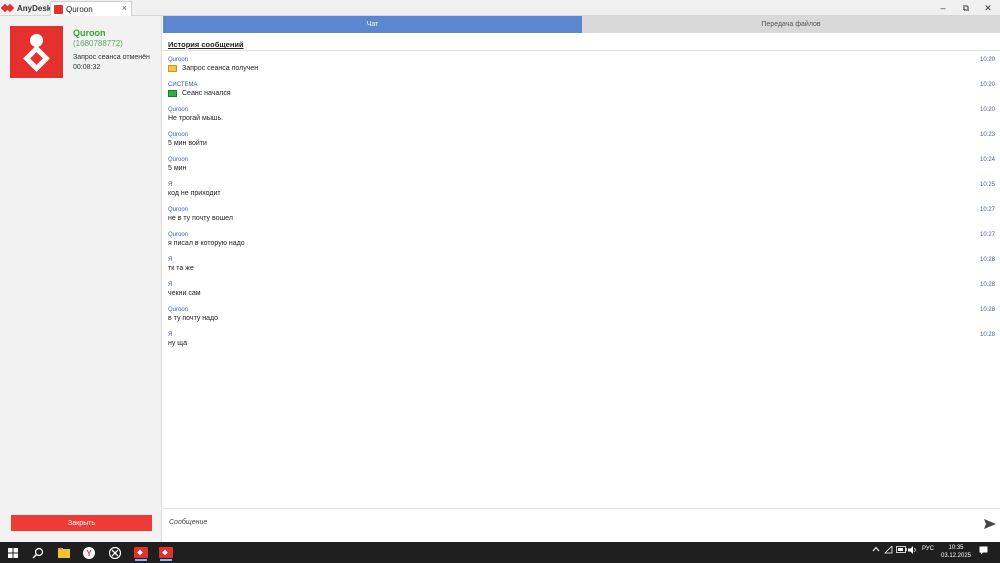 Image resolution: width=1000 pixels, height=563 pixels. What do you see at coordinates (79, 9) in the screenshot?
I see `session-tab-label: Quroon` at bounding box center [79, 9].